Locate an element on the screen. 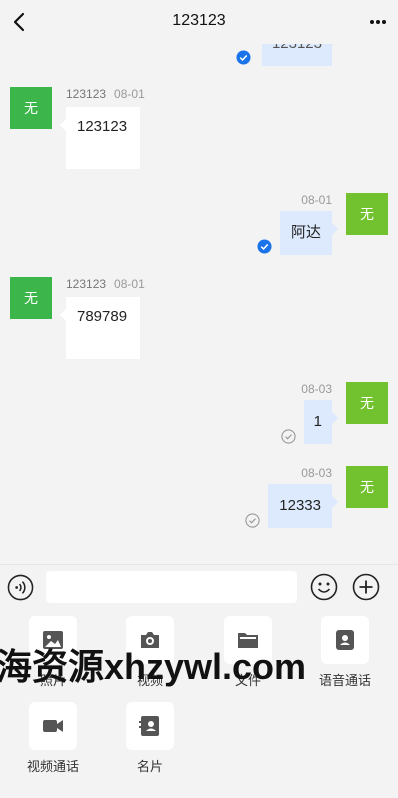  watermark: 海资源xhzywl.com is located at coordinates (153, 666).